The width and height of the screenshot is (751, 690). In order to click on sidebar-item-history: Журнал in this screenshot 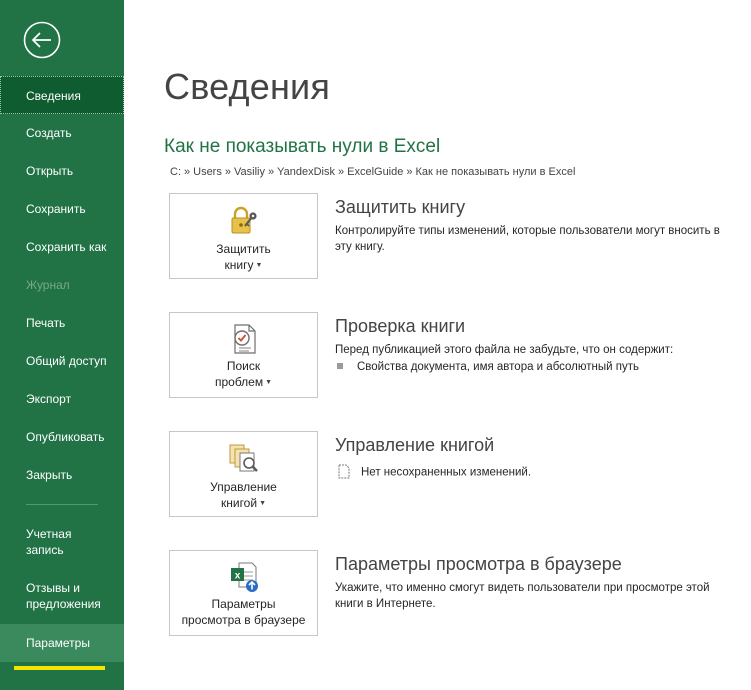, I will do `click(62, 285)`.